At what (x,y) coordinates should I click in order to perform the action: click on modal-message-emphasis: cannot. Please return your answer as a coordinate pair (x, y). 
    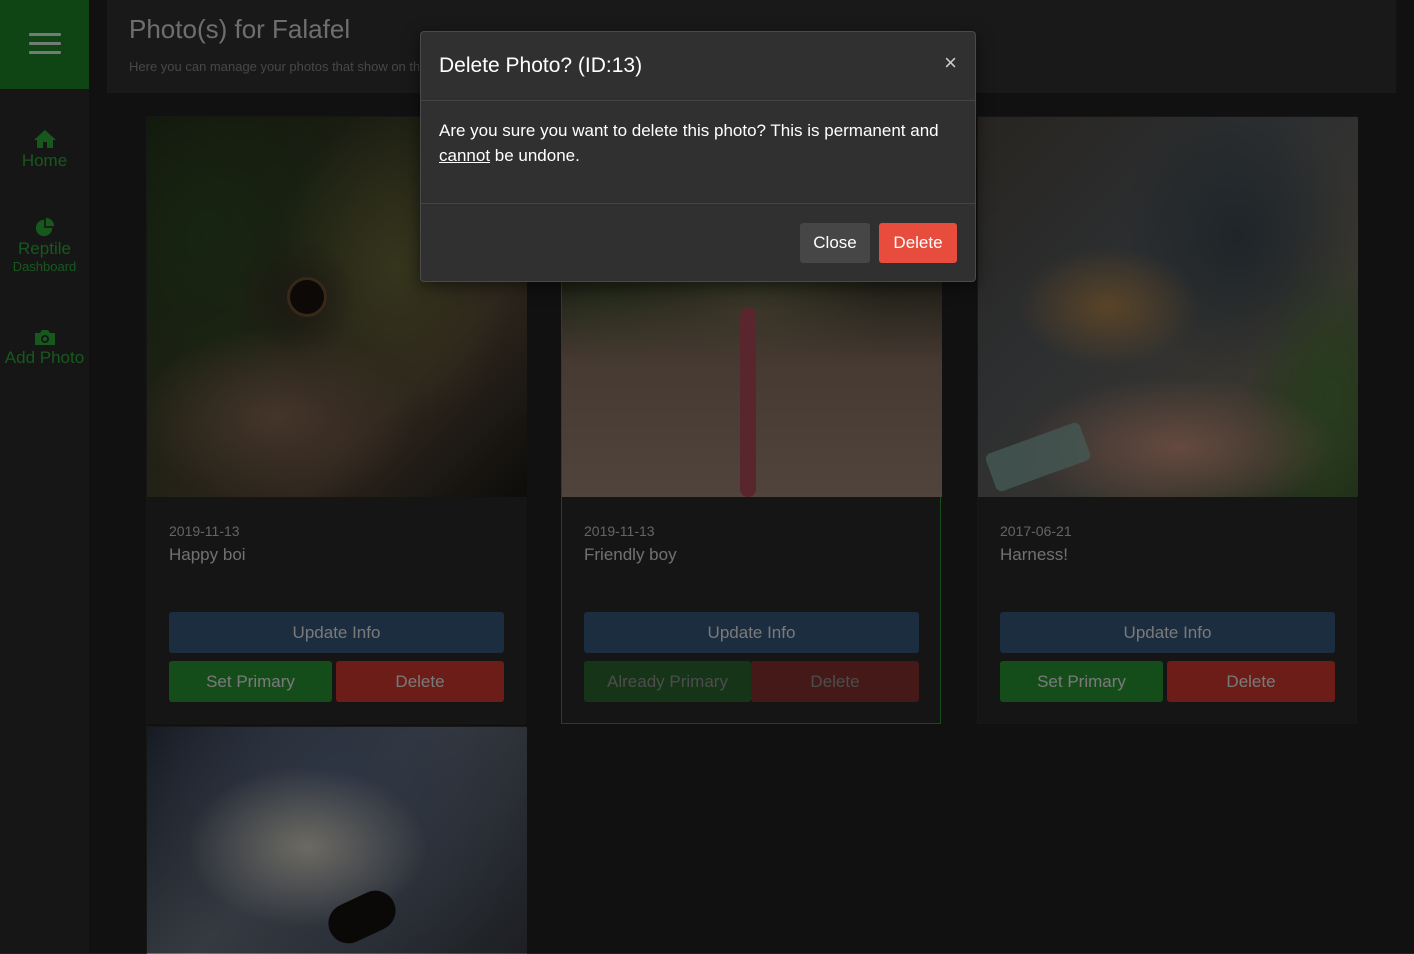
    Looking at the image, I should click on (465, 155).